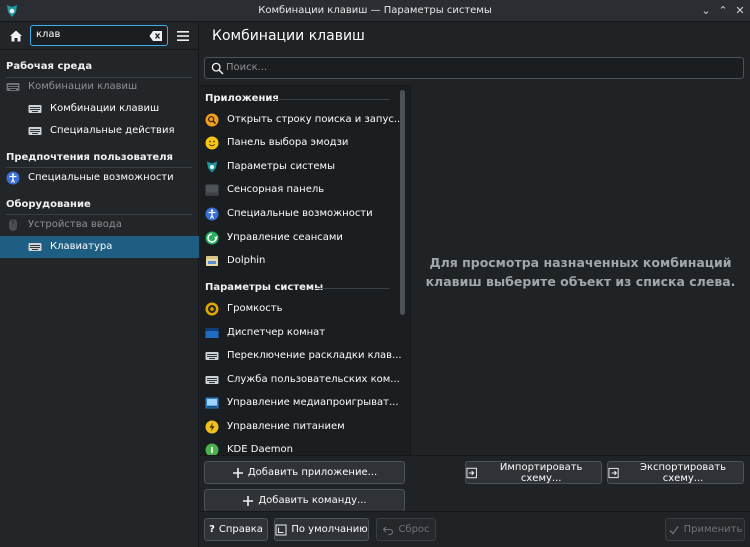  What do you see at coordinates (276, 189) in the screenshot?
I see `list-item-label: Сенсорная панель` at bounding box center [276, 189].